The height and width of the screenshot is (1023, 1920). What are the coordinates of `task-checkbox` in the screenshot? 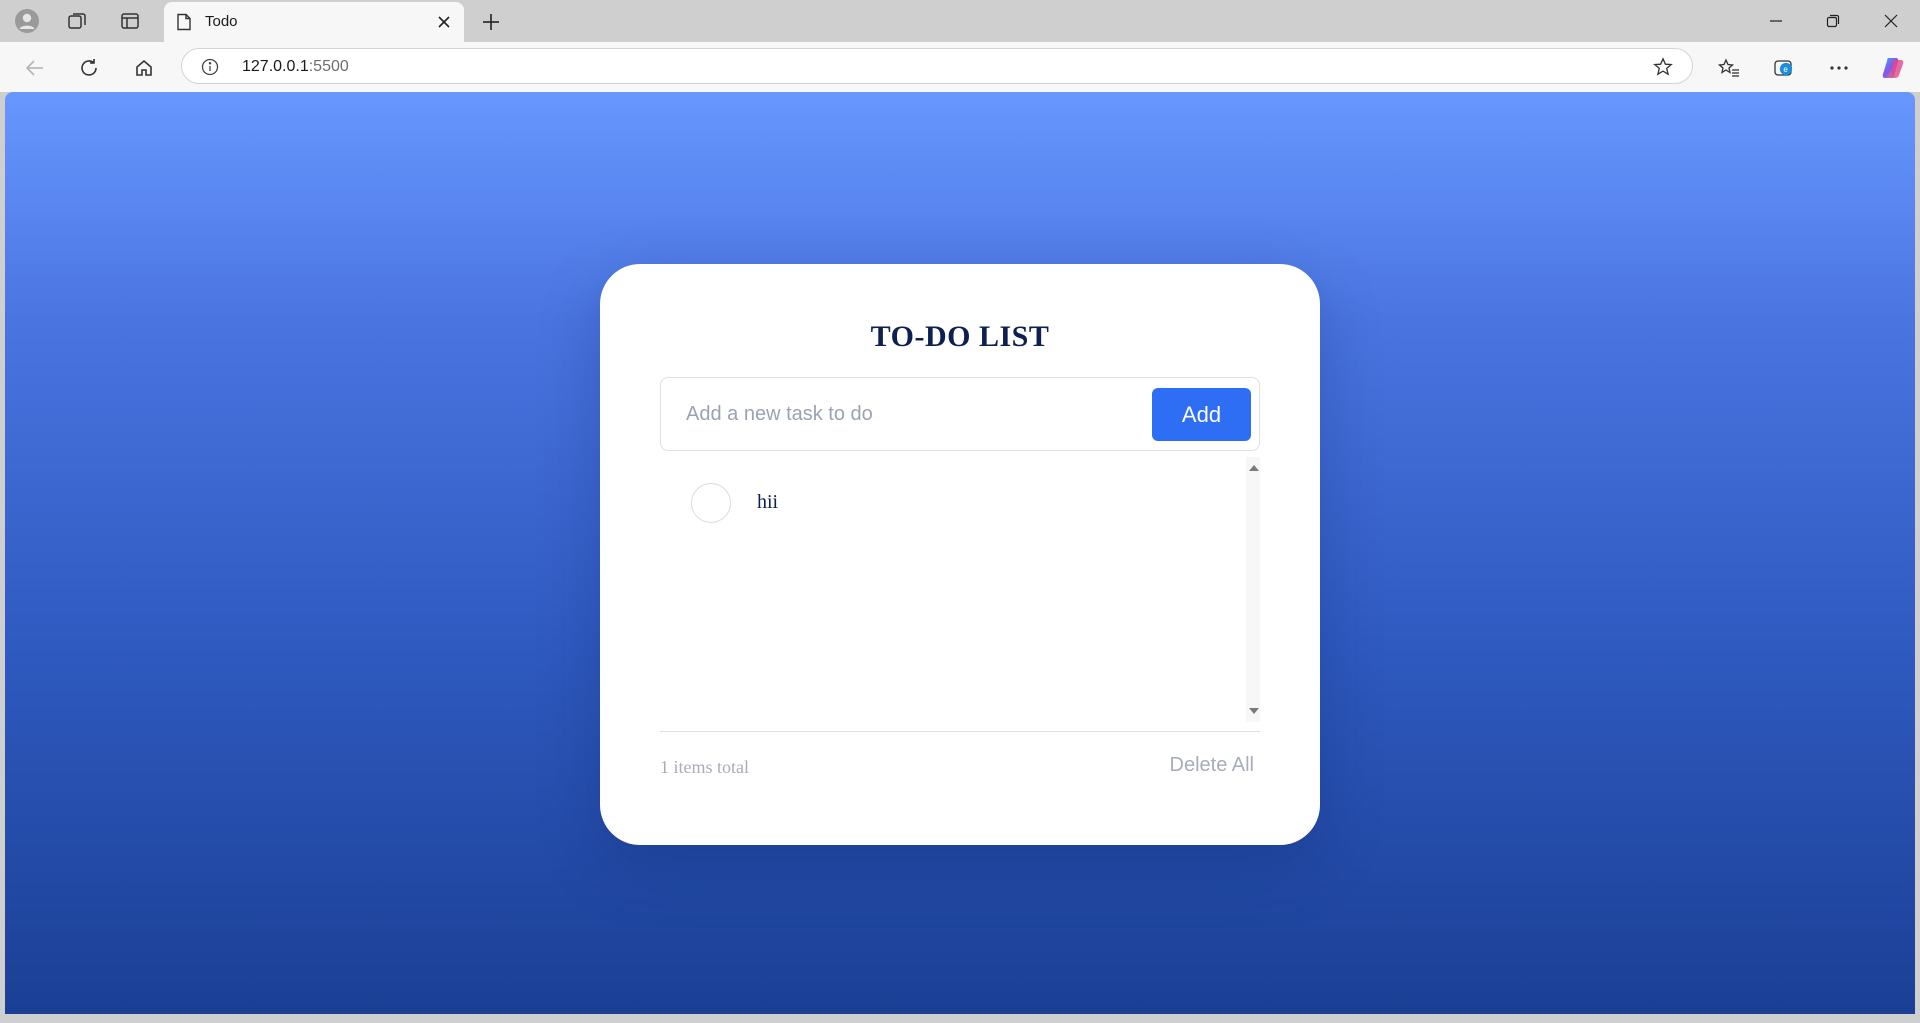 It's located at (711, 503).